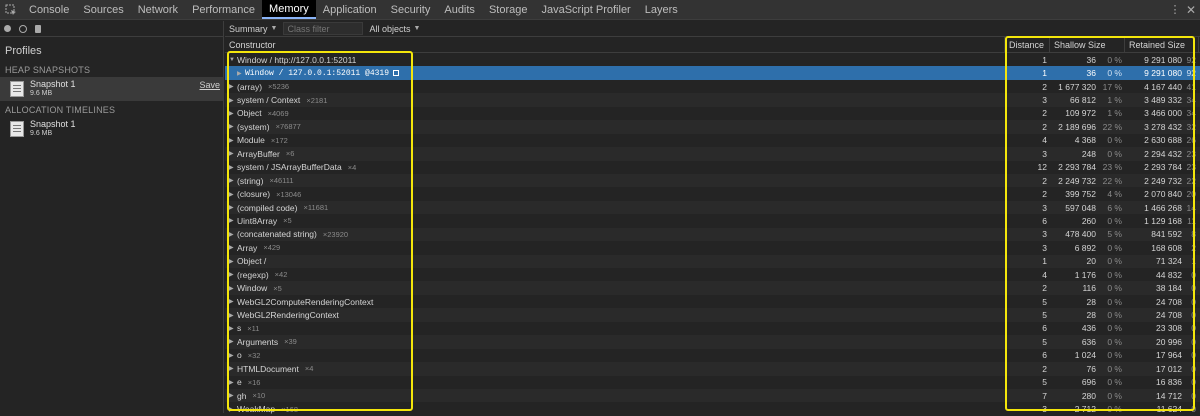  What do you see at coordinates (390, 28) in the screenshot?
I see `objects-select-label: All objects` at bounding box center [390, 28].